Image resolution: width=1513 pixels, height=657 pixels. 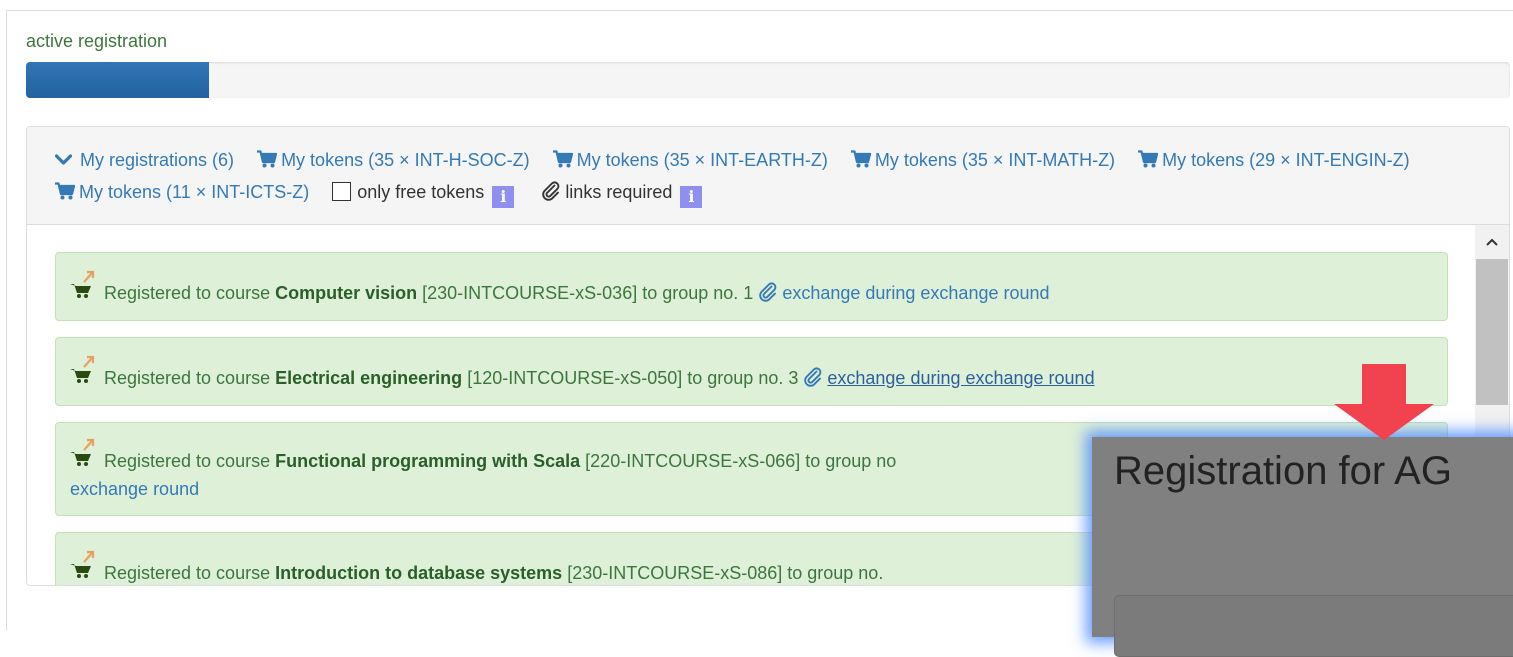 What do you see at coordinates (342, 191) in the screenshot?
I see `only-free-tokens-checkbox` at bounding box center [342, 191].